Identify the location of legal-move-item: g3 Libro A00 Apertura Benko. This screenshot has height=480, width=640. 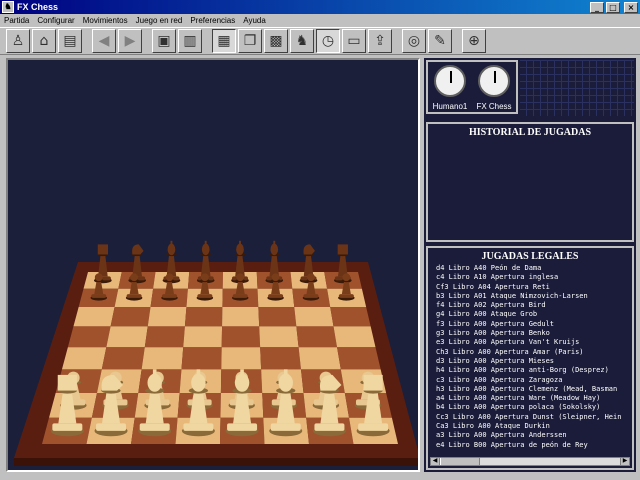
(532, 333).